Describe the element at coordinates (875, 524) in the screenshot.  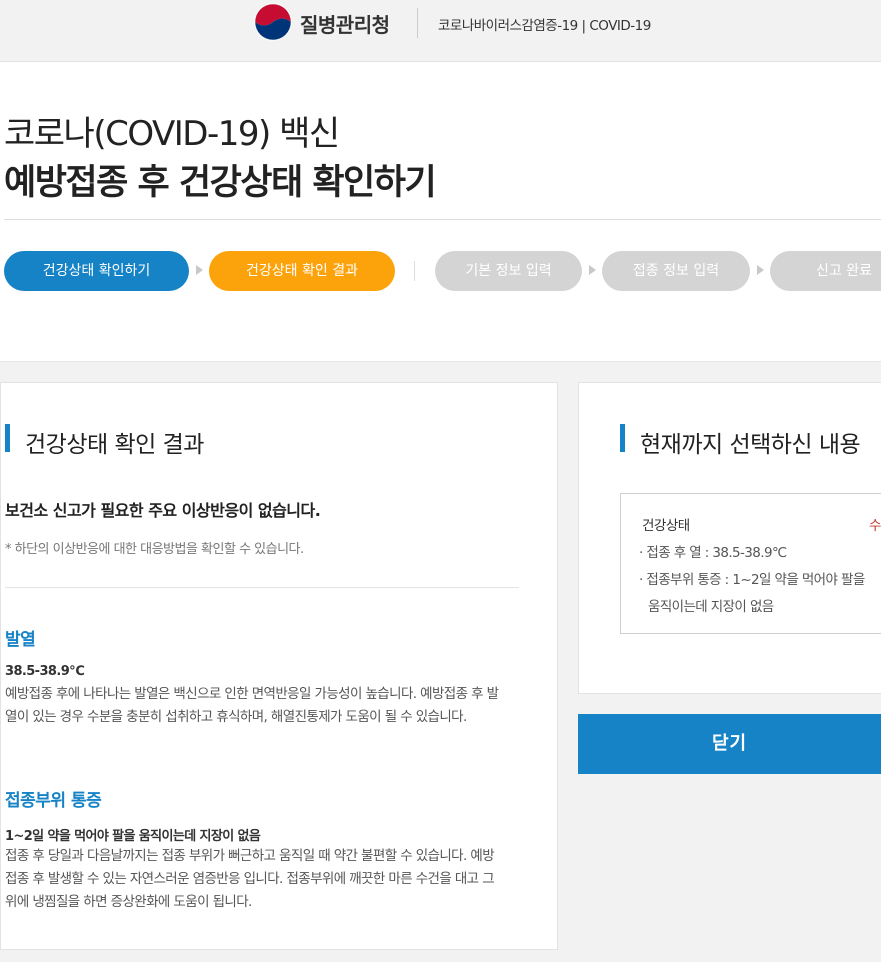
I see `edit-link: 수정` at that location.